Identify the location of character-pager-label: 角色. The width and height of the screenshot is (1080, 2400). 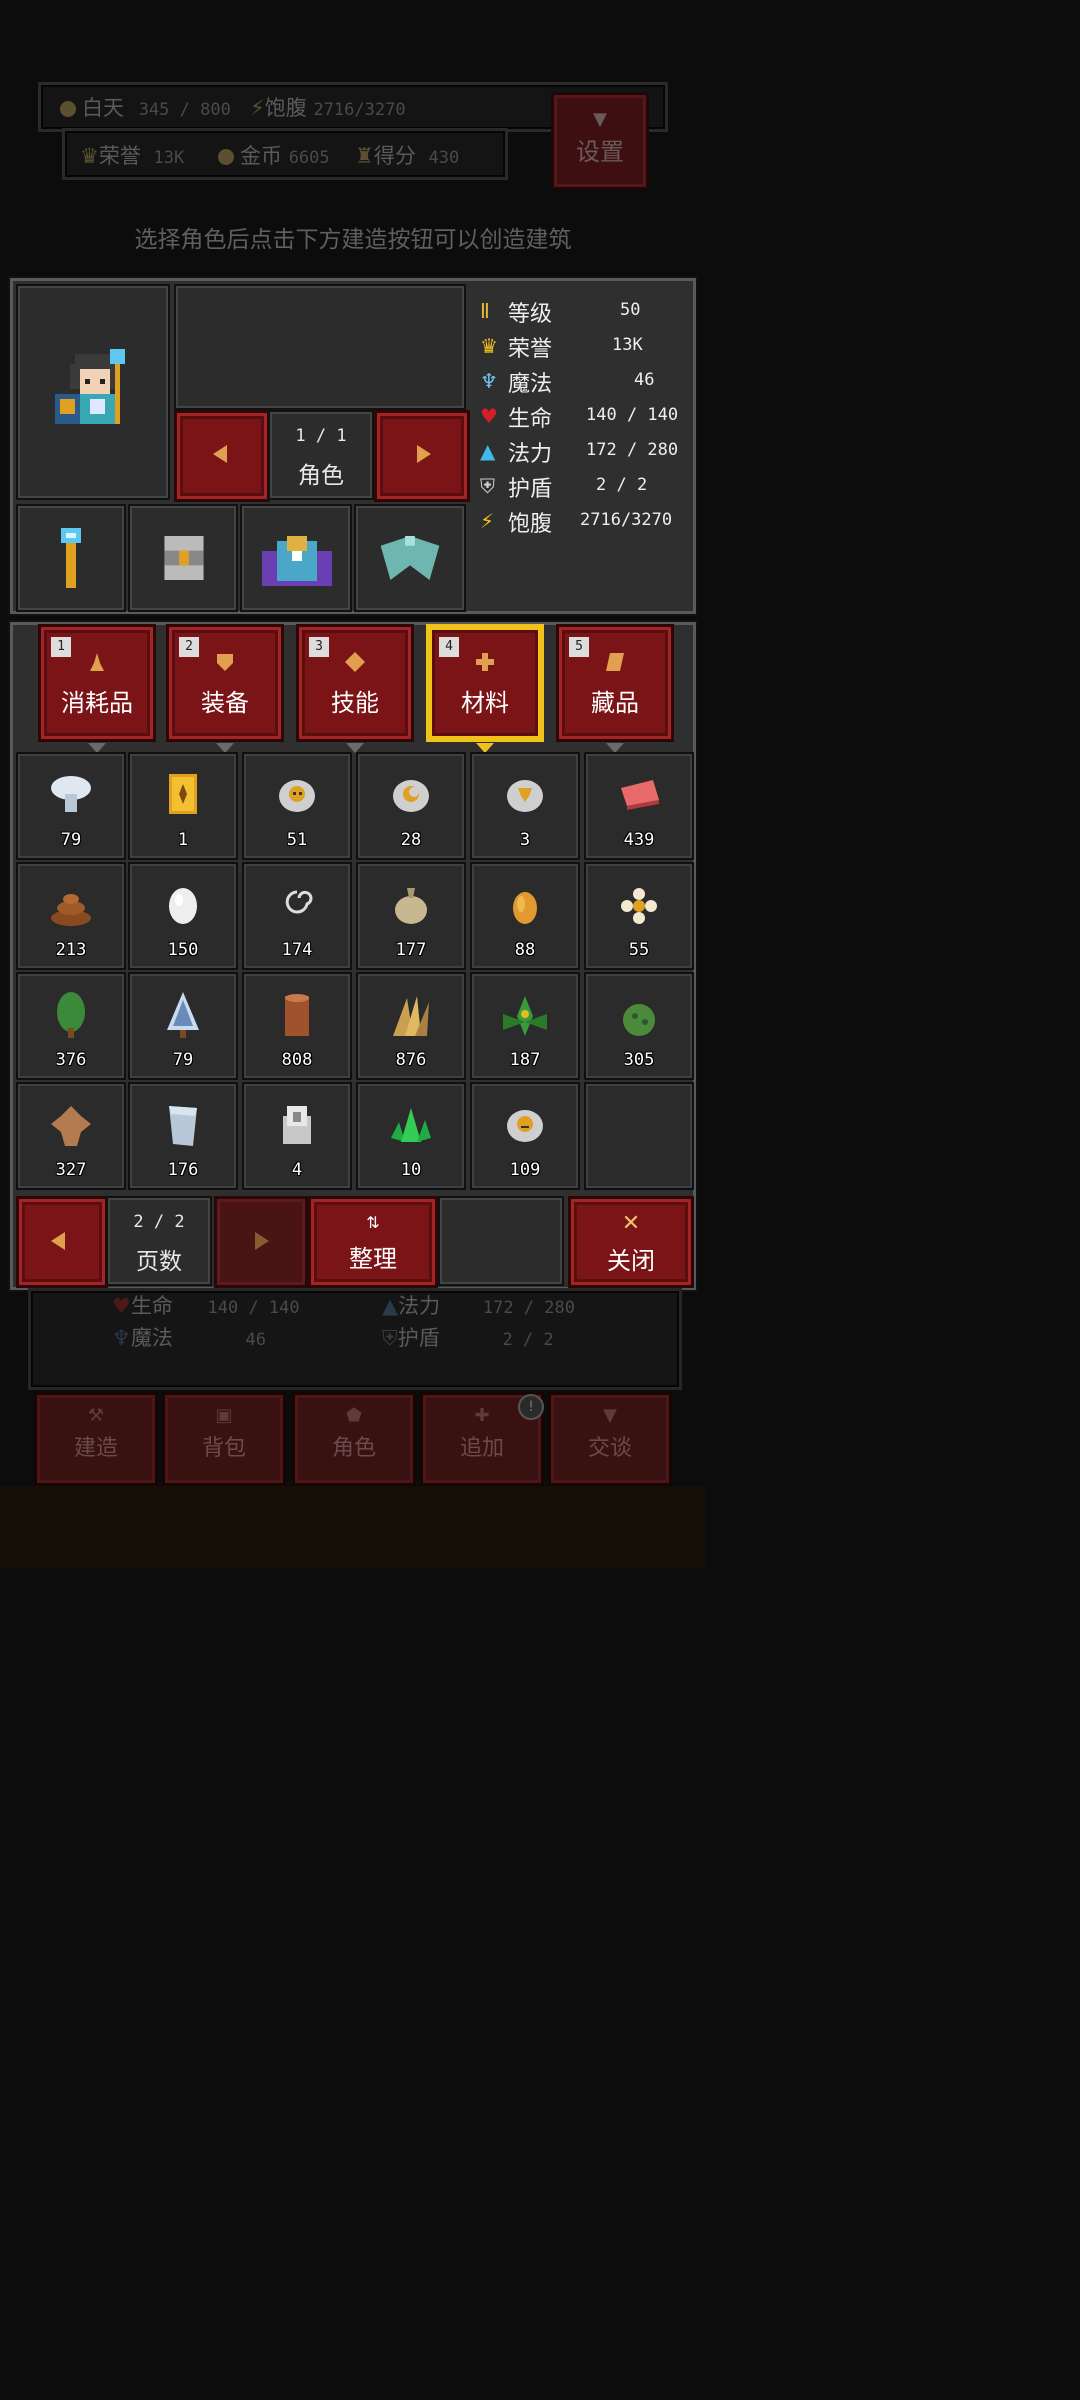
(321, 476).